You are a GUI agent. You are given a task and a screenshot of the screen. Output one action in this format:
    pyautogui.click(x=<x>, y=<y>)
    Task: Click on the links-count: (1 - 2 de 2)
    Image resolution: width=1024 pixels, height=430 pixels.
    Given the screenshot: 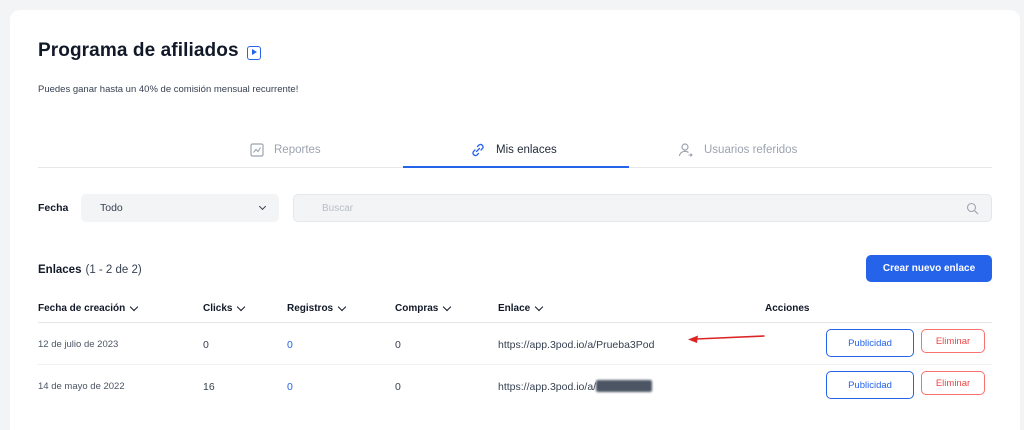 What is the action you would take?
    pyautogui.click(x=113, y=270)
    